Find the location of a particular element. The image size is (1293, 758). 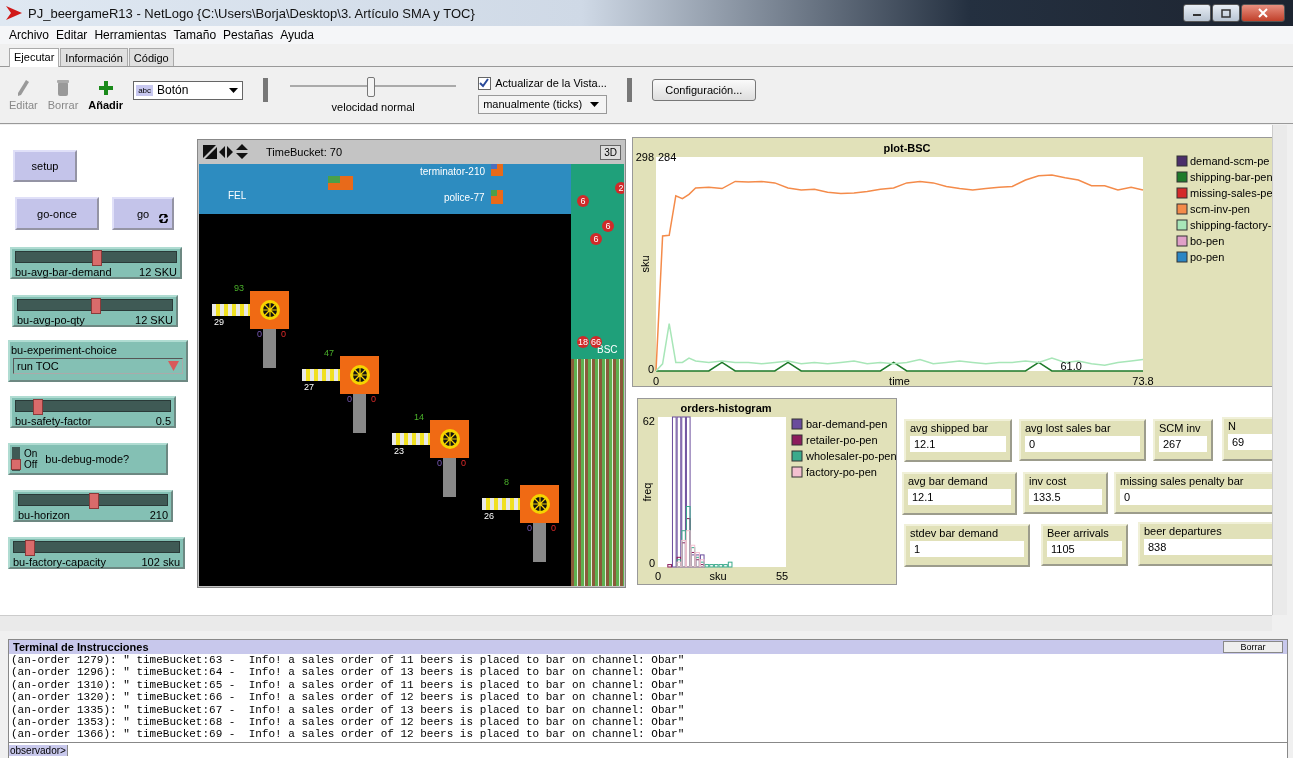

output-line: (an-order 1279): " timeBucket:63 - Info! a sales order of 11 beers is placed to bar on channel: Obar" is located at coordinates (348, 660).